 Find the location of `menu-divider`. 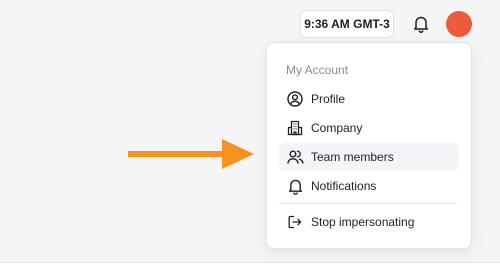

menu-divider is located at coordinates (368, 203).